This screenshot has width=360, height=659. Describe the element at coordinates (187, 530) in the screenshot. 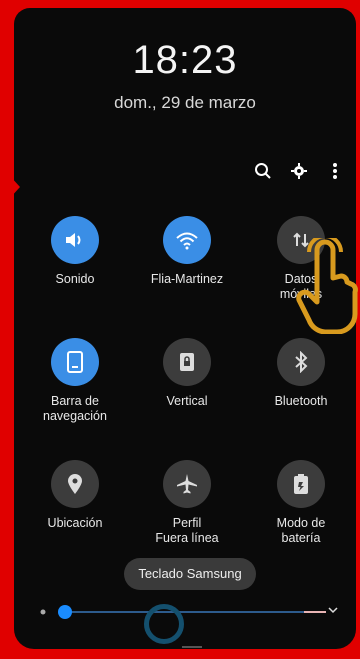

I see `tile-label: Perfil Fuera línea` at that location.